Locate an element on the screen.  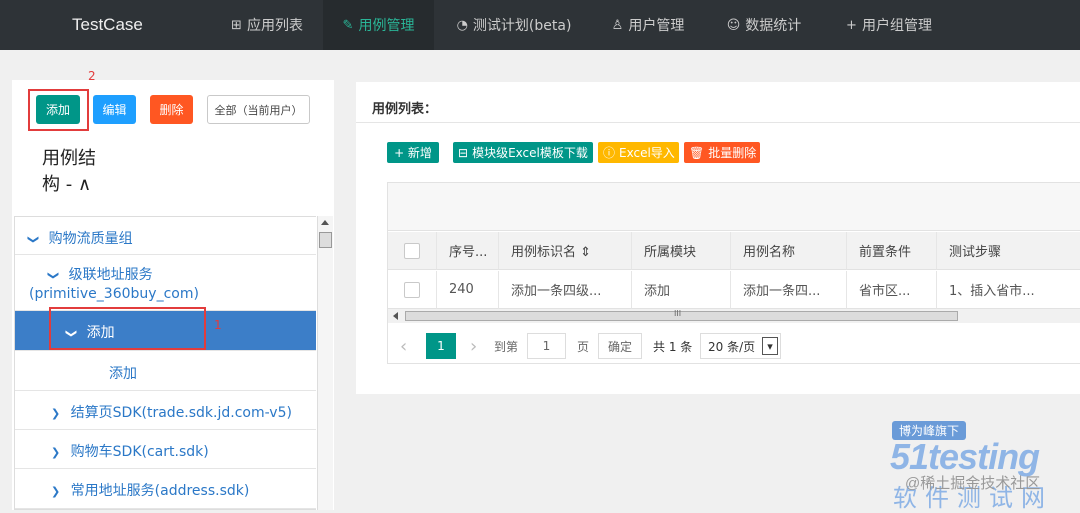
annotation-box-add is located at coordinates (58, 110).